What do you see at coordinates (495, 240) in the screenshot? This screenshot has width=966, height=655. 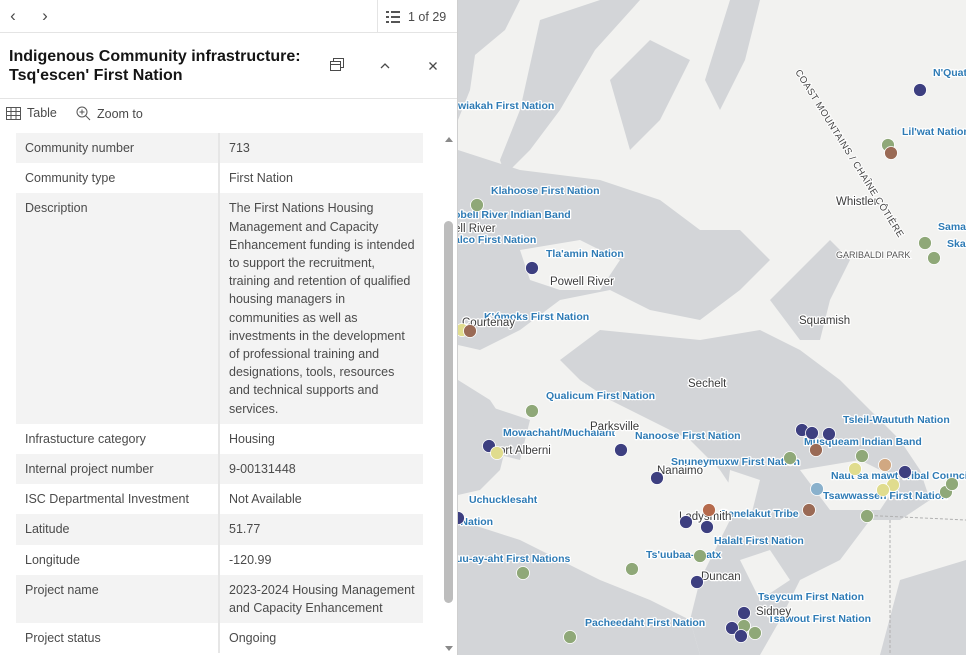 I see `first-nation-label: alco First Nation` at bounding box center [495, 240].